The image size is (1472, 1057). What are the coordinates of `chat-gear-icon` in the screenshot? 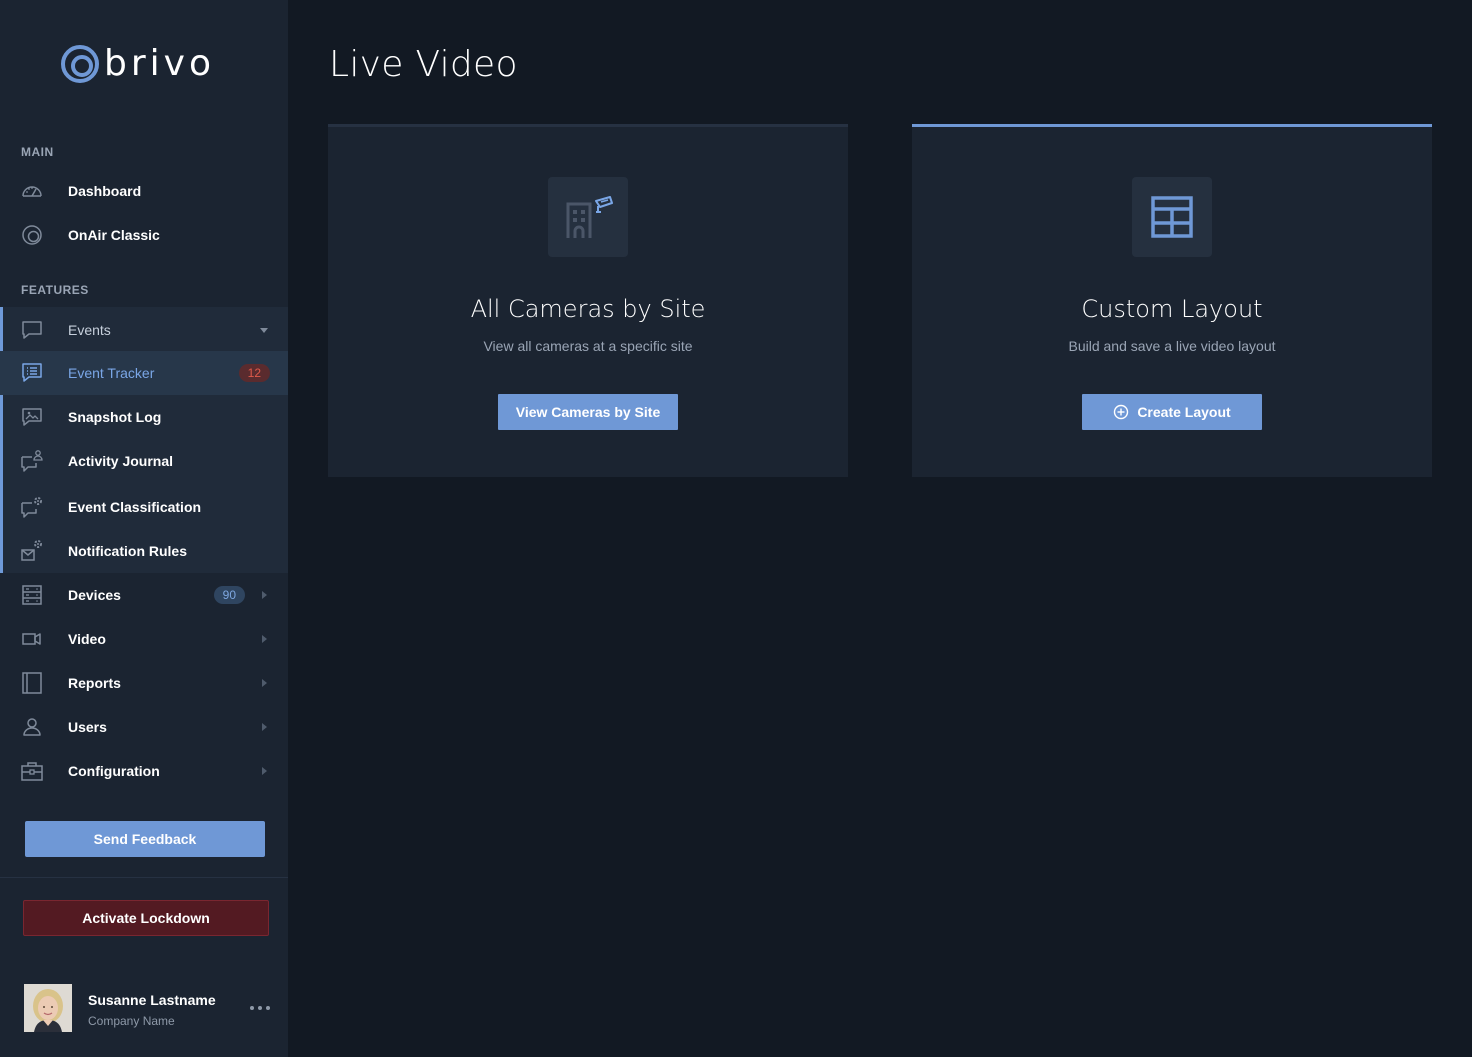 It's located at (31, 507).